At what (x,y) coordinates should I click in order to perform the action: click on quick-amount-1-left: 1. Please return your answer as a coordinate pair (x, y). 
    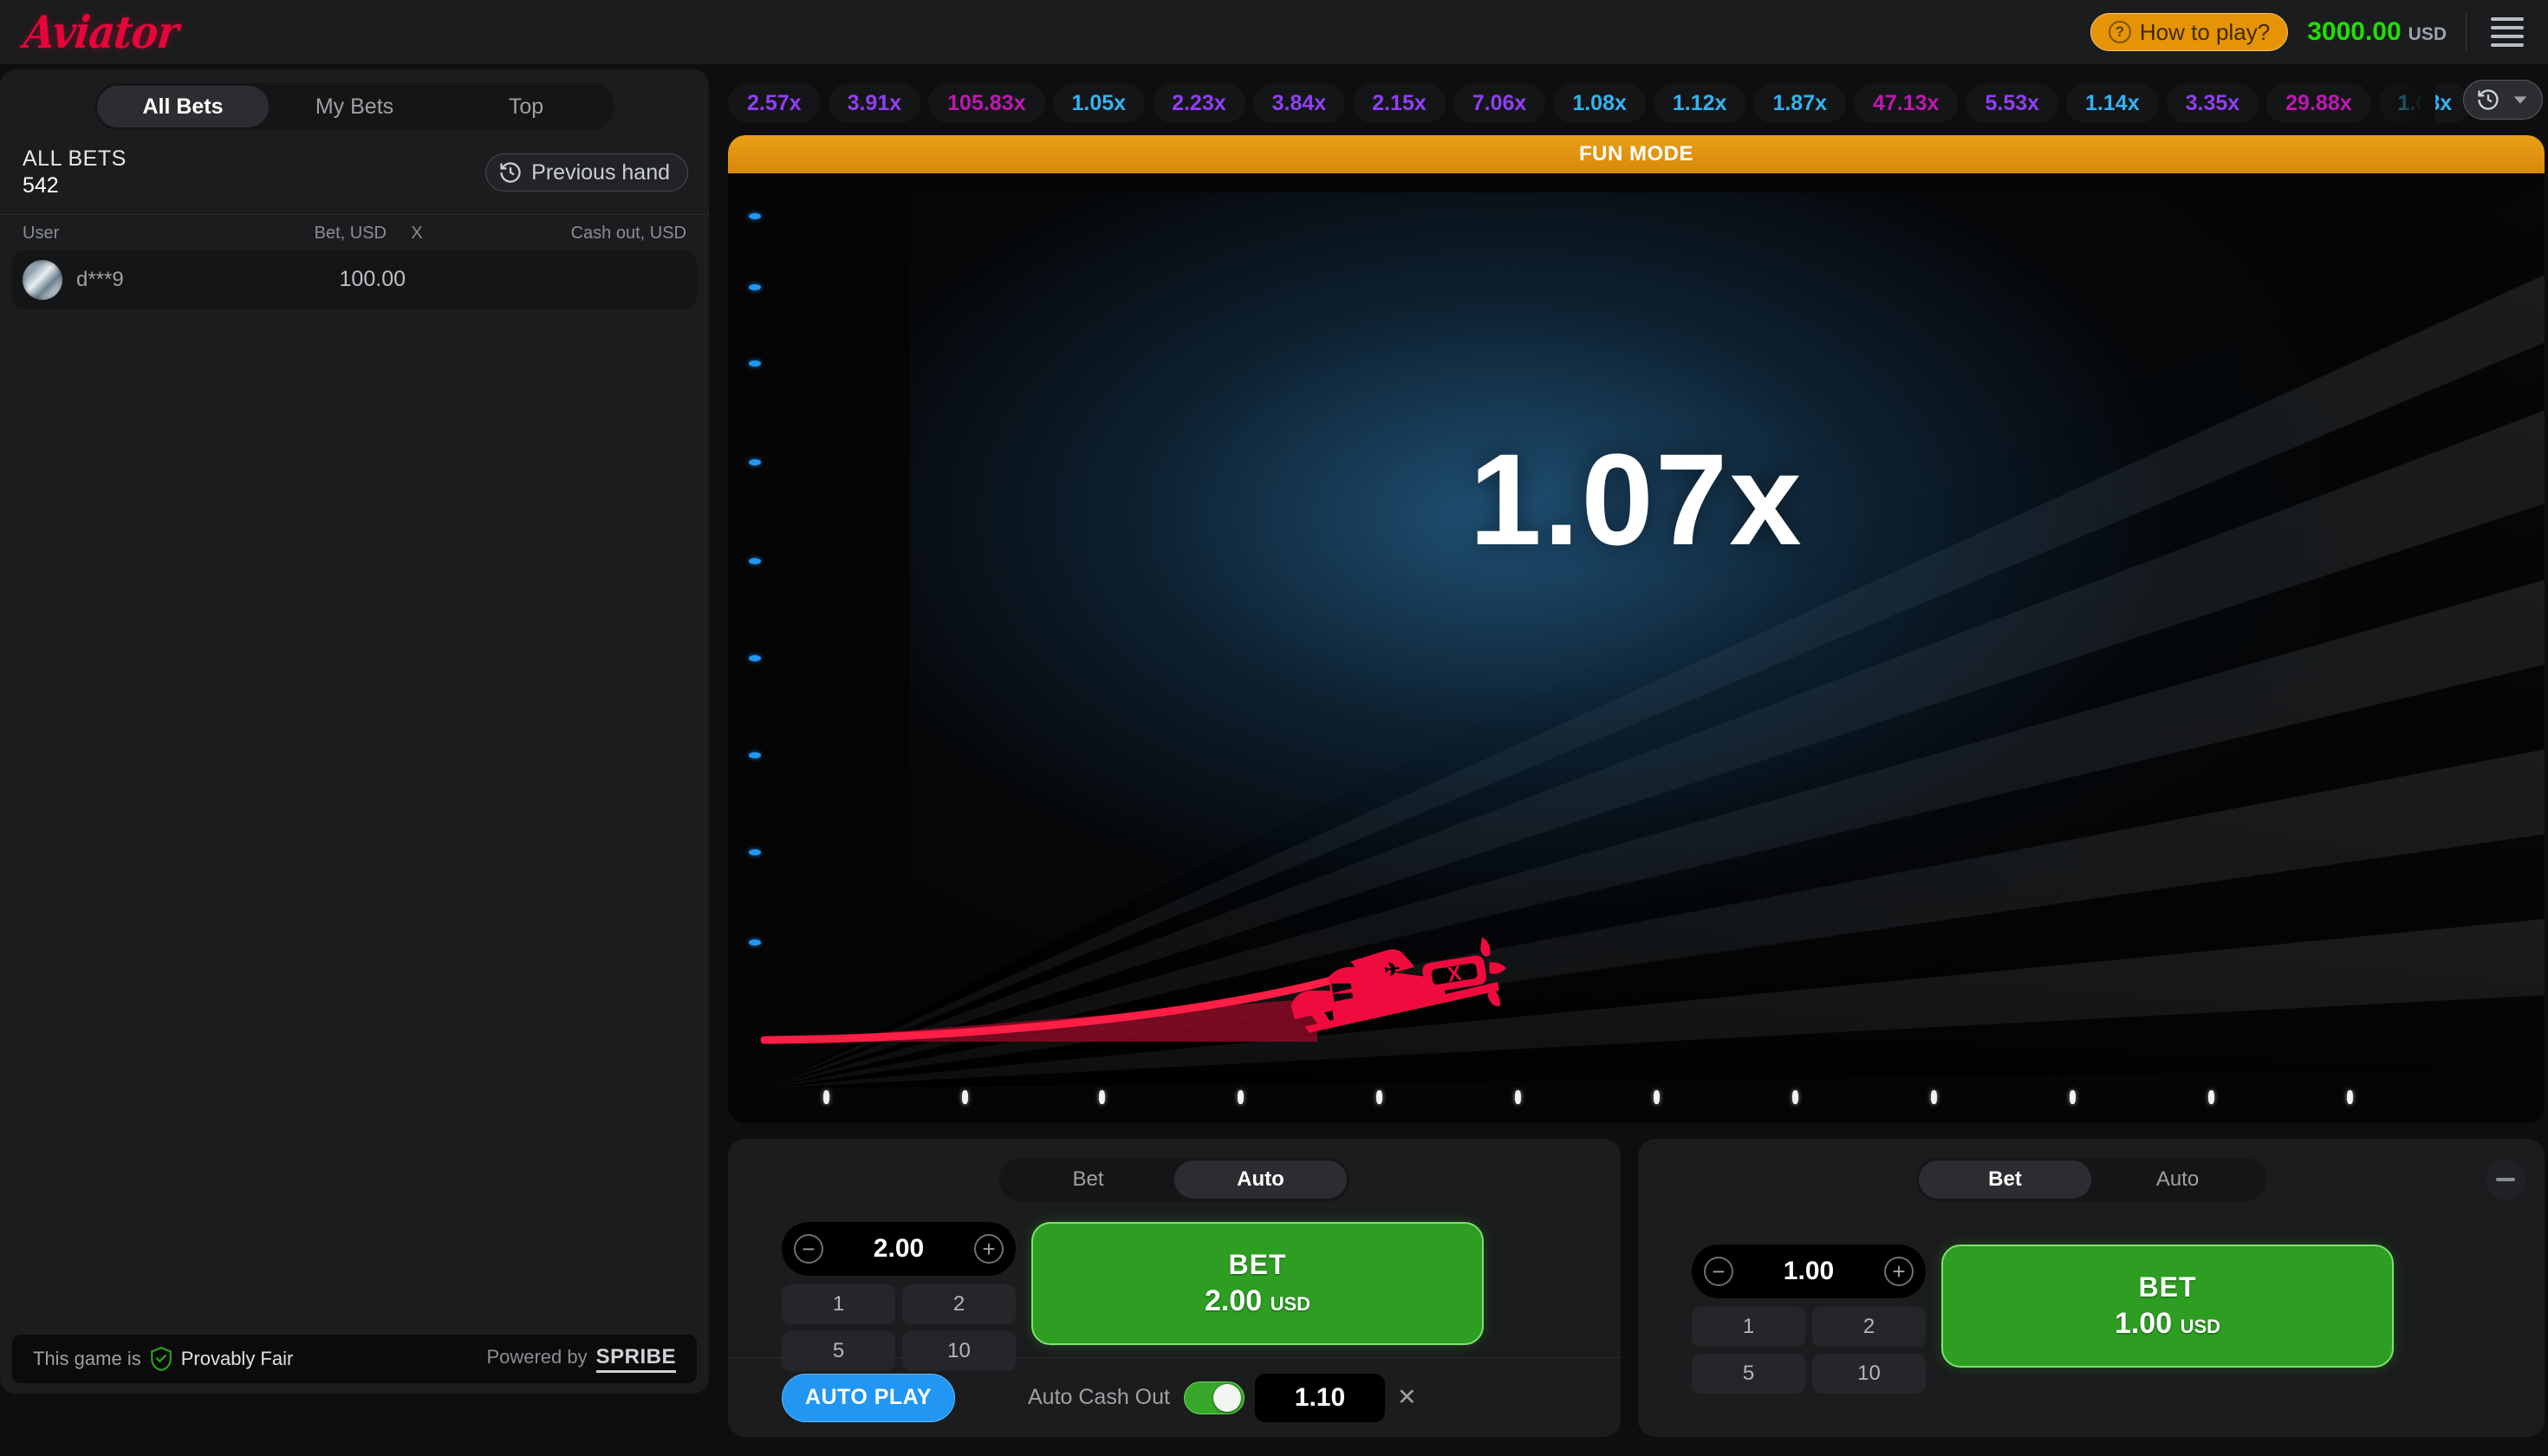
    Looking at the image, I should click on (838, 1304).